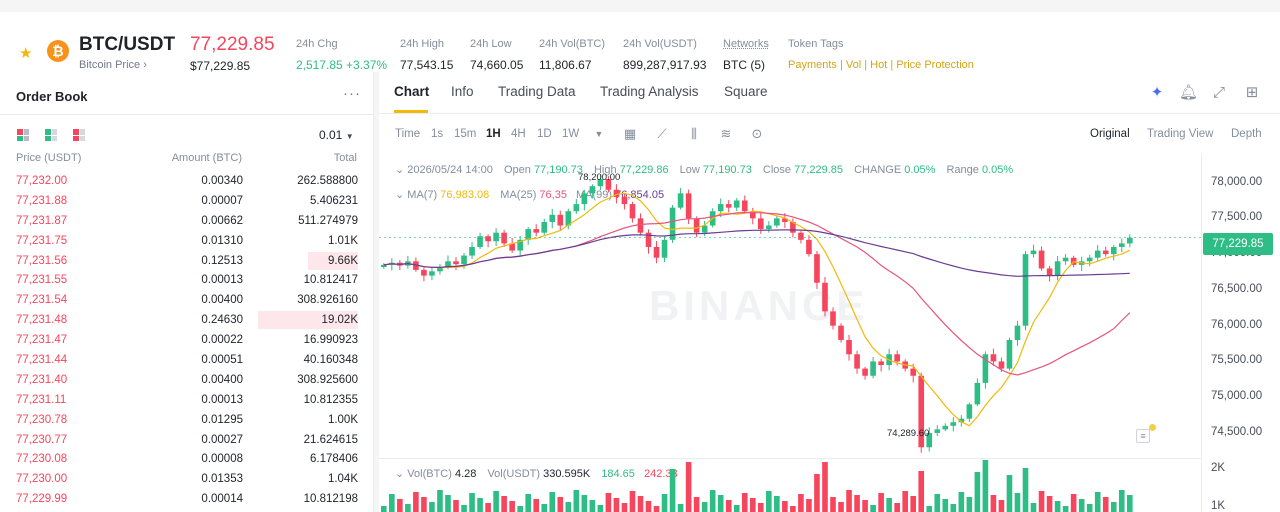 The image size is (1280, 512). What do you see at coordinates (187, 261) in the screenshot?
I see `order-book-row: 77,231.56 0.12513 9.66K` at bounding box center [187, 261].